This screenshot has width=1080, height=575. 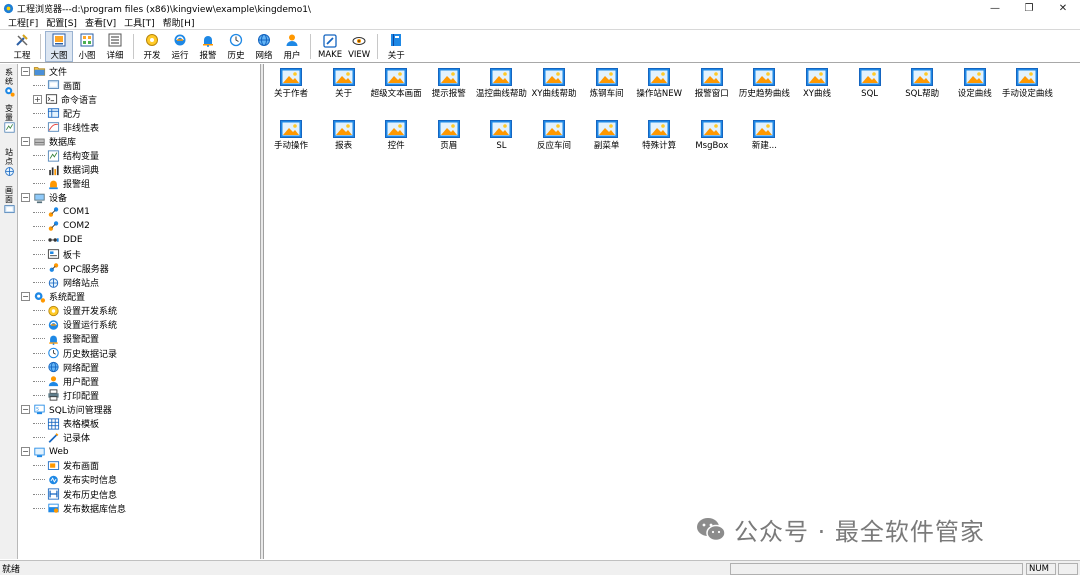 I want to click on toolbar-button-make: MAKE, so click(x=330, y=46).